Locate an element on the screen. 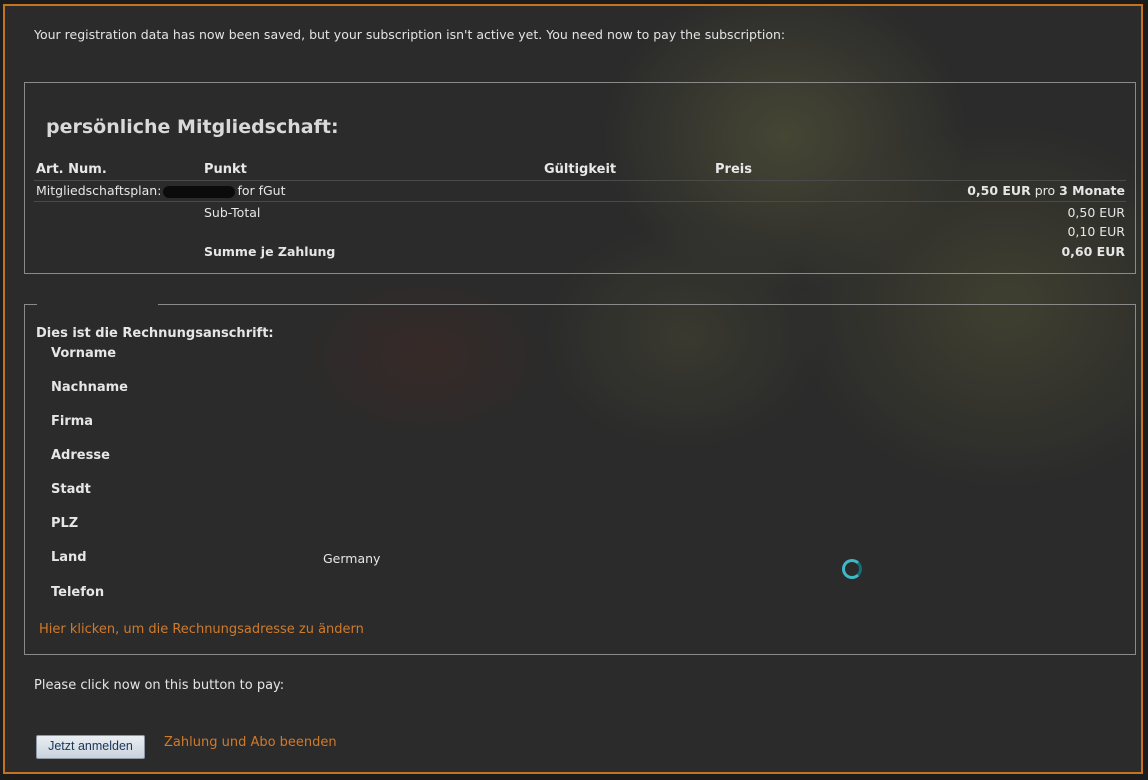  plan-price: 0,50 EUR is located at coordinates (999, 190).